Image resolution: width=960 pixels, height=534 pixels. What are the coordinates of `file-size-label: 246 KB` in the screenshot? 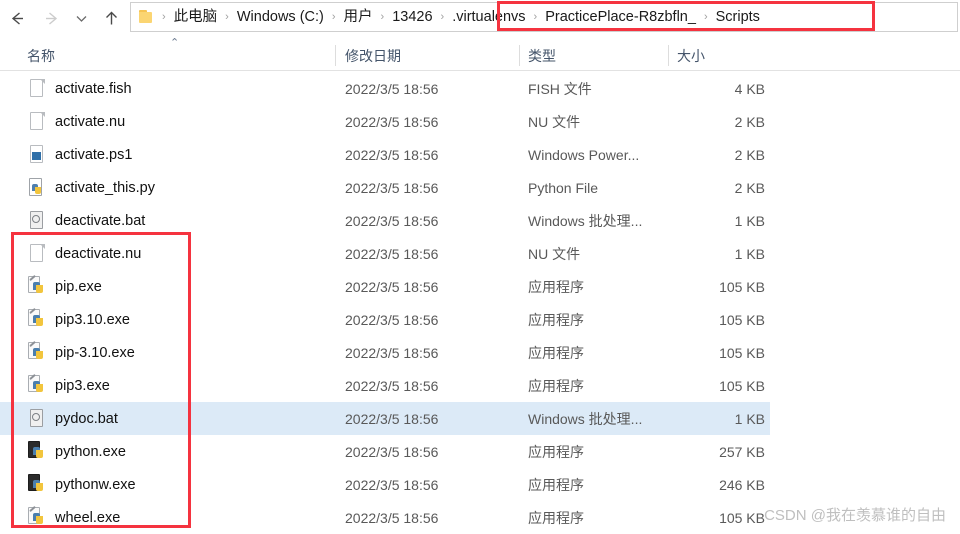 It's located at (742, 484).